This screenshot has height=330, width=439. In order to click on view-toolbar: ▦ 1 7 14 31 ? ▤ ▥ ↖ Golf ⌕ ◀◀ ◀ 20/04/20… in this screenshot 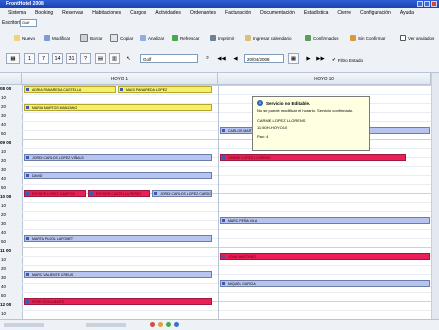, I will do `click(219, 60)`.